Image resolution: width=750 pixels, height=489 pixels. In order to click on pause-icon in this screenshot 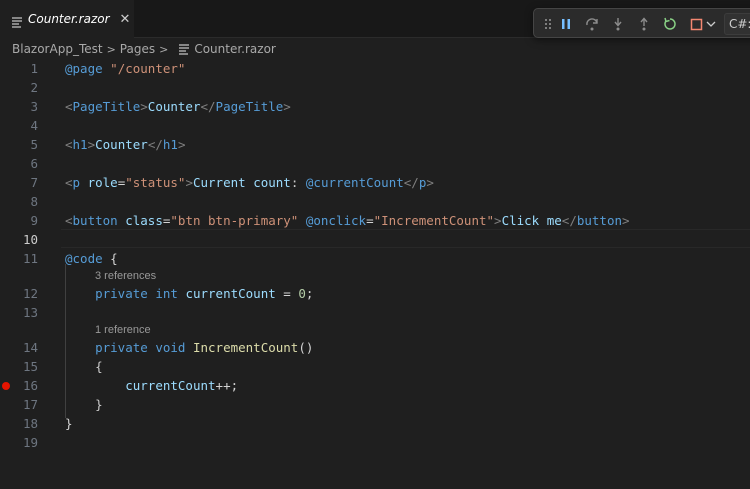, I will do `click(566, 24)`.